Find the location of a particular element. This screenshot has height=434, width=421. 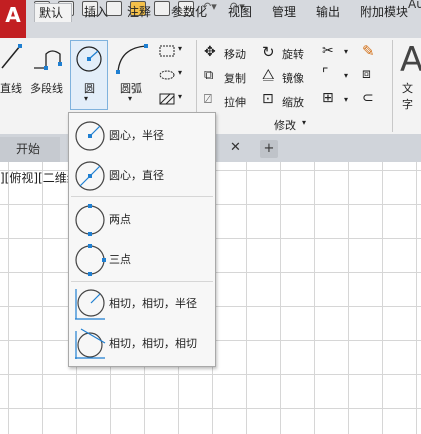

circle-center-radius-icon is located at coordinates (90, 136).